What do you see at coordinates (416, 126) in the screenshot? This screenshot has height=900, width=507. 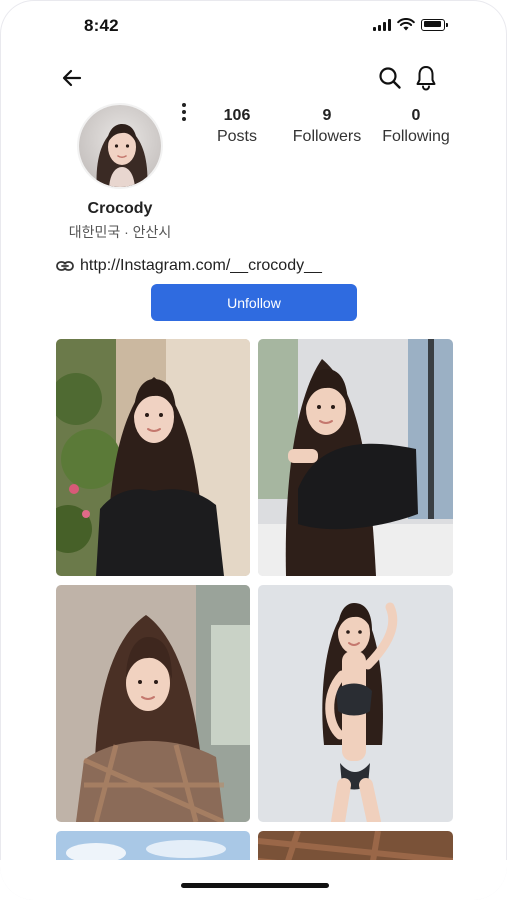 I see `stat-following: 0 Following` at bounding box center [416, 126].